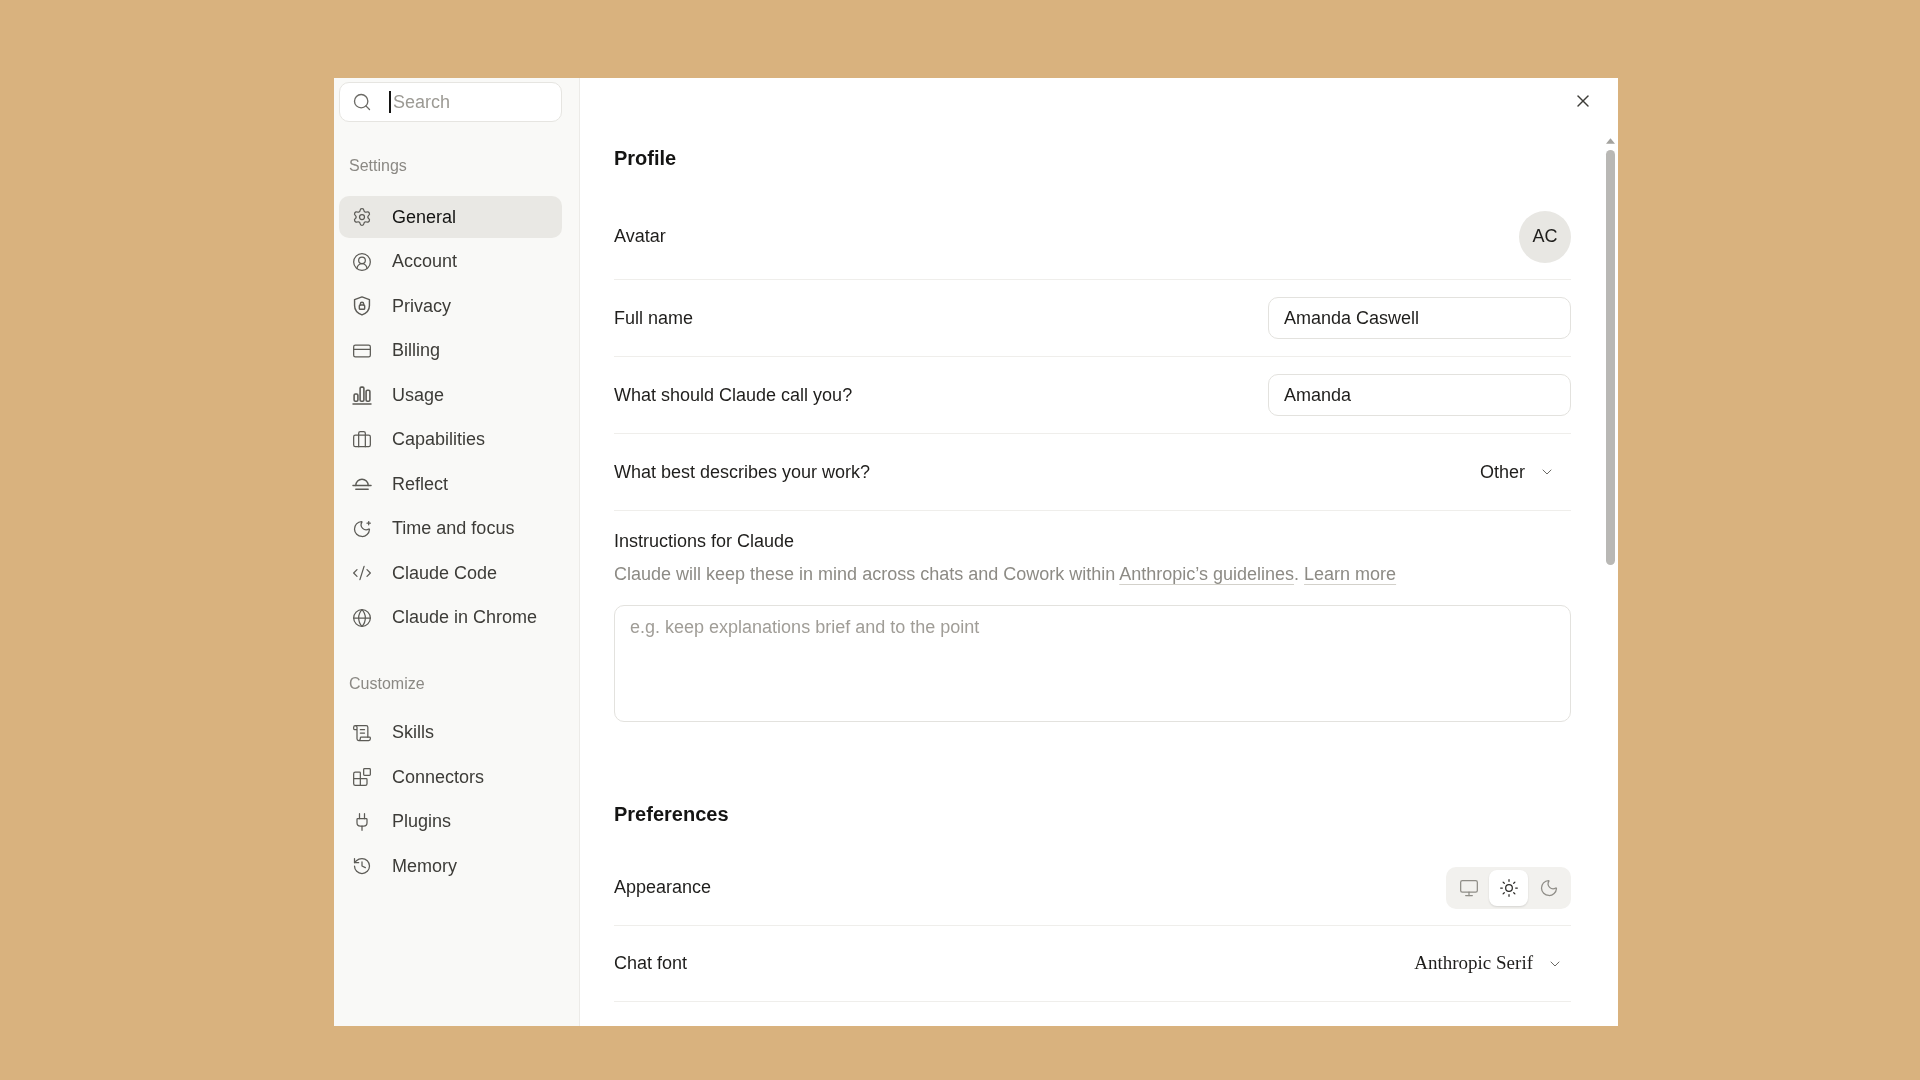 This screenshot has height=1080, width=1920. I want to click on sidebar-section-label: Customize, so click(387, 683).